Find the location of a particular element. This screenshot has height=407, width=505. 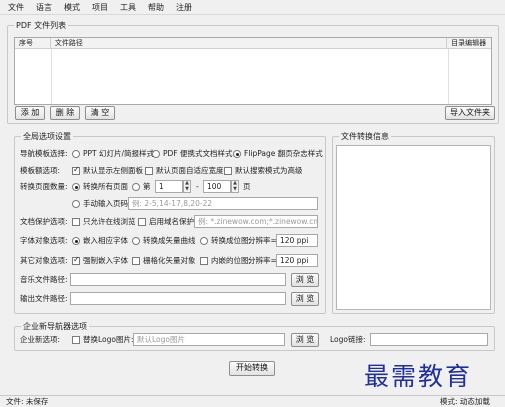

menu-file: 文件 is located at coordinates (16, 7).